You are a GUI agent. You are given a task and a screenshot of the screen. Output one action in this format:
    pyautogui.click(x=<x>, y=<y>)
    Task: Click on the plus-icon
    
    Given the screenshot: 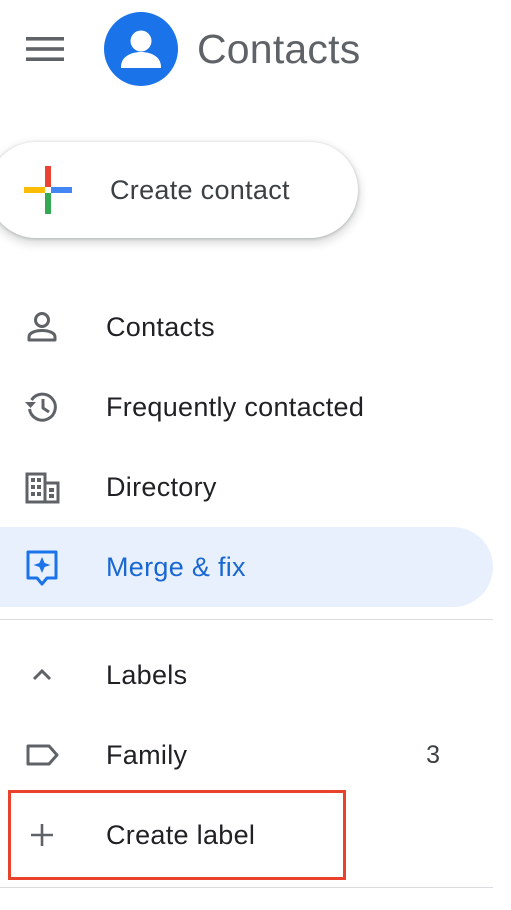 What is the action you would take?
    pyautogui.click(x=42, y=835)
    